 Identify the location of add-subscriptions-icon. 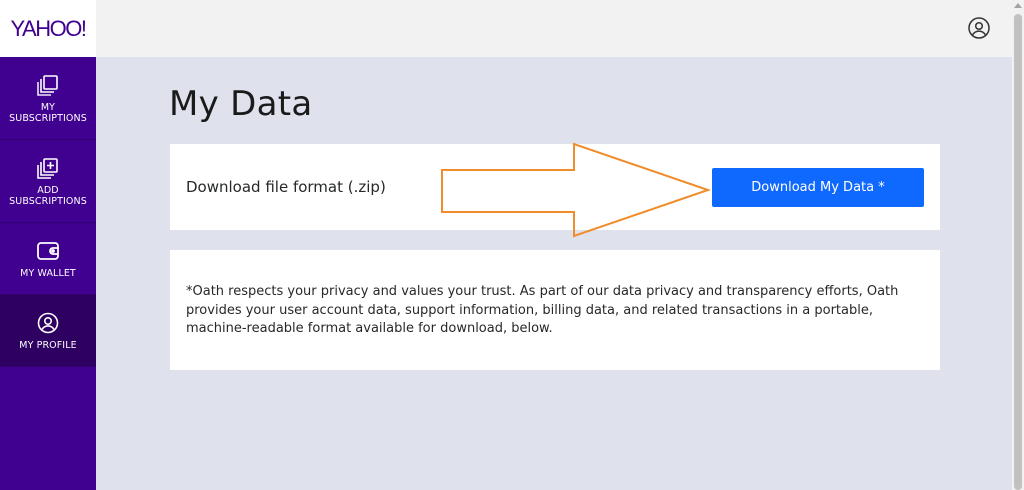
(47, 168).